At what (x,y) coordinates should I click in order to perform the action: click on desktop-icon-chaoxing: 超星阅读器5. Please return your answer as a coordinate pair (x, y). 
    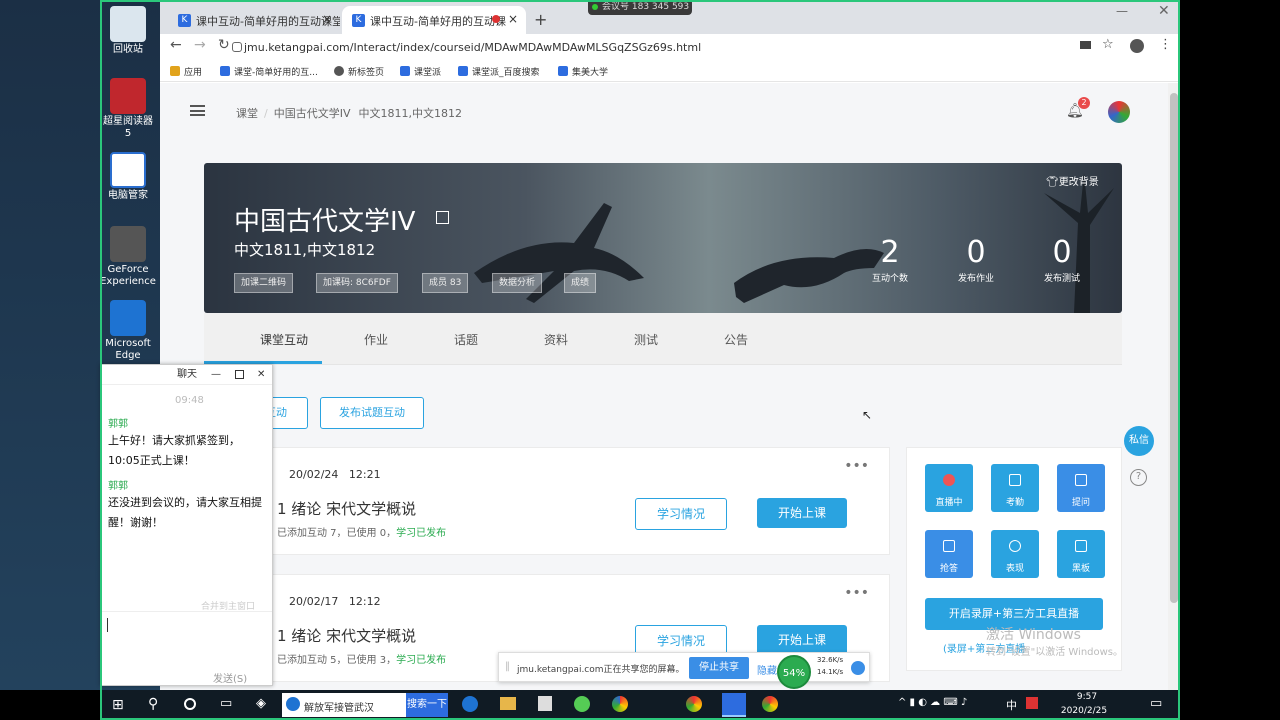
    Looking at the image, I should click on (128, 109).